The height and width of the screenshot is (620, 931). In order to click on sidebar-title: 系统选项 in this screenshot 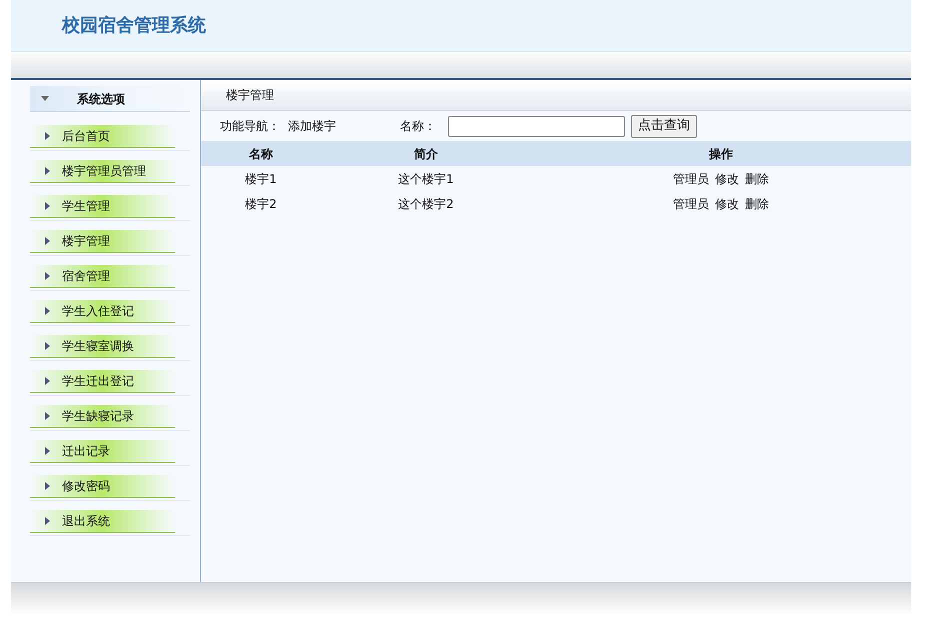, I will do `click(101, 99)`.